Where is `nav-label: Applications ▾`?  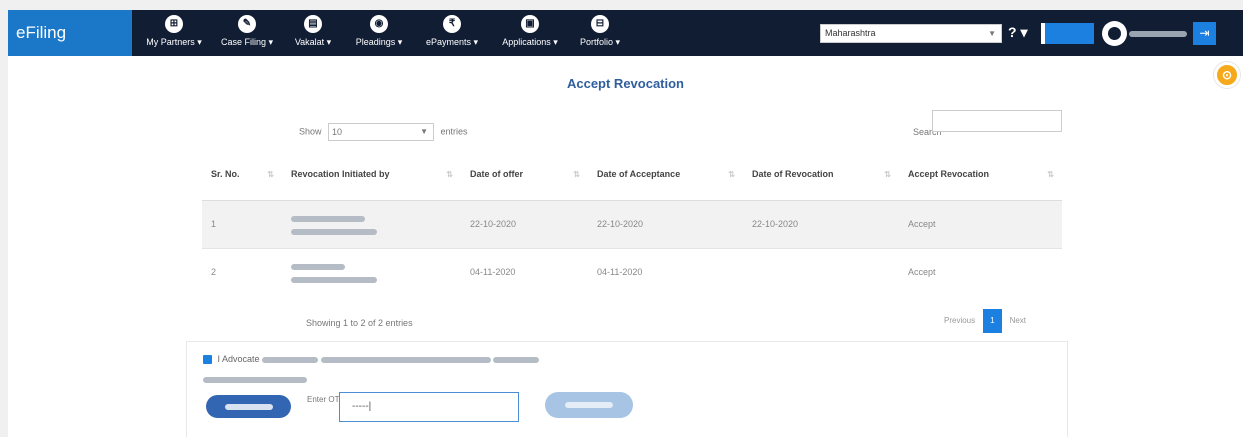 nav-label: Applications ▾ is located at coordinates (530, 42).